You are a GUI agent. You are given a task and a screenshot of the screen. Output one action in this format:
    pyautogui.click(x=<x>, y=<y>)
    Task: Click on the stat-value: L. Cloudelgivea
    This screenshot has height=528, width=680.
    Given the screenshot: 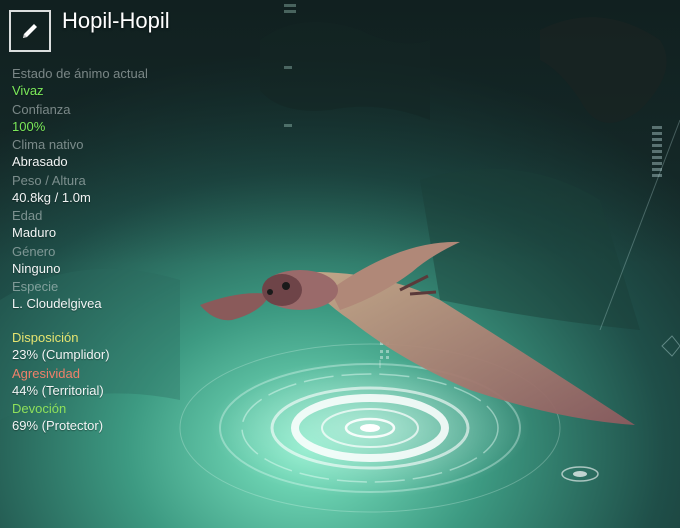 What is the action you would take?
    pyautogui.click(x=57, y=303)
    